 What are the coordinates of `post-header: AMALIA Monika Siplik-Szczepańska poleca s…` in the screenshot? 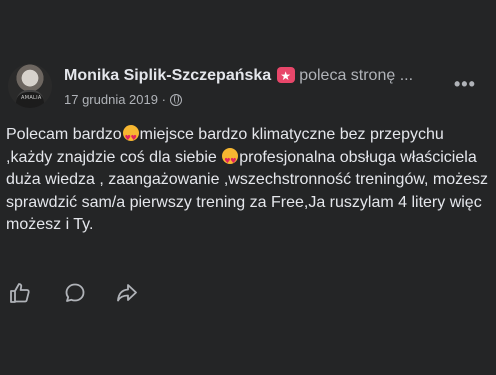 It's located at (248, 88).